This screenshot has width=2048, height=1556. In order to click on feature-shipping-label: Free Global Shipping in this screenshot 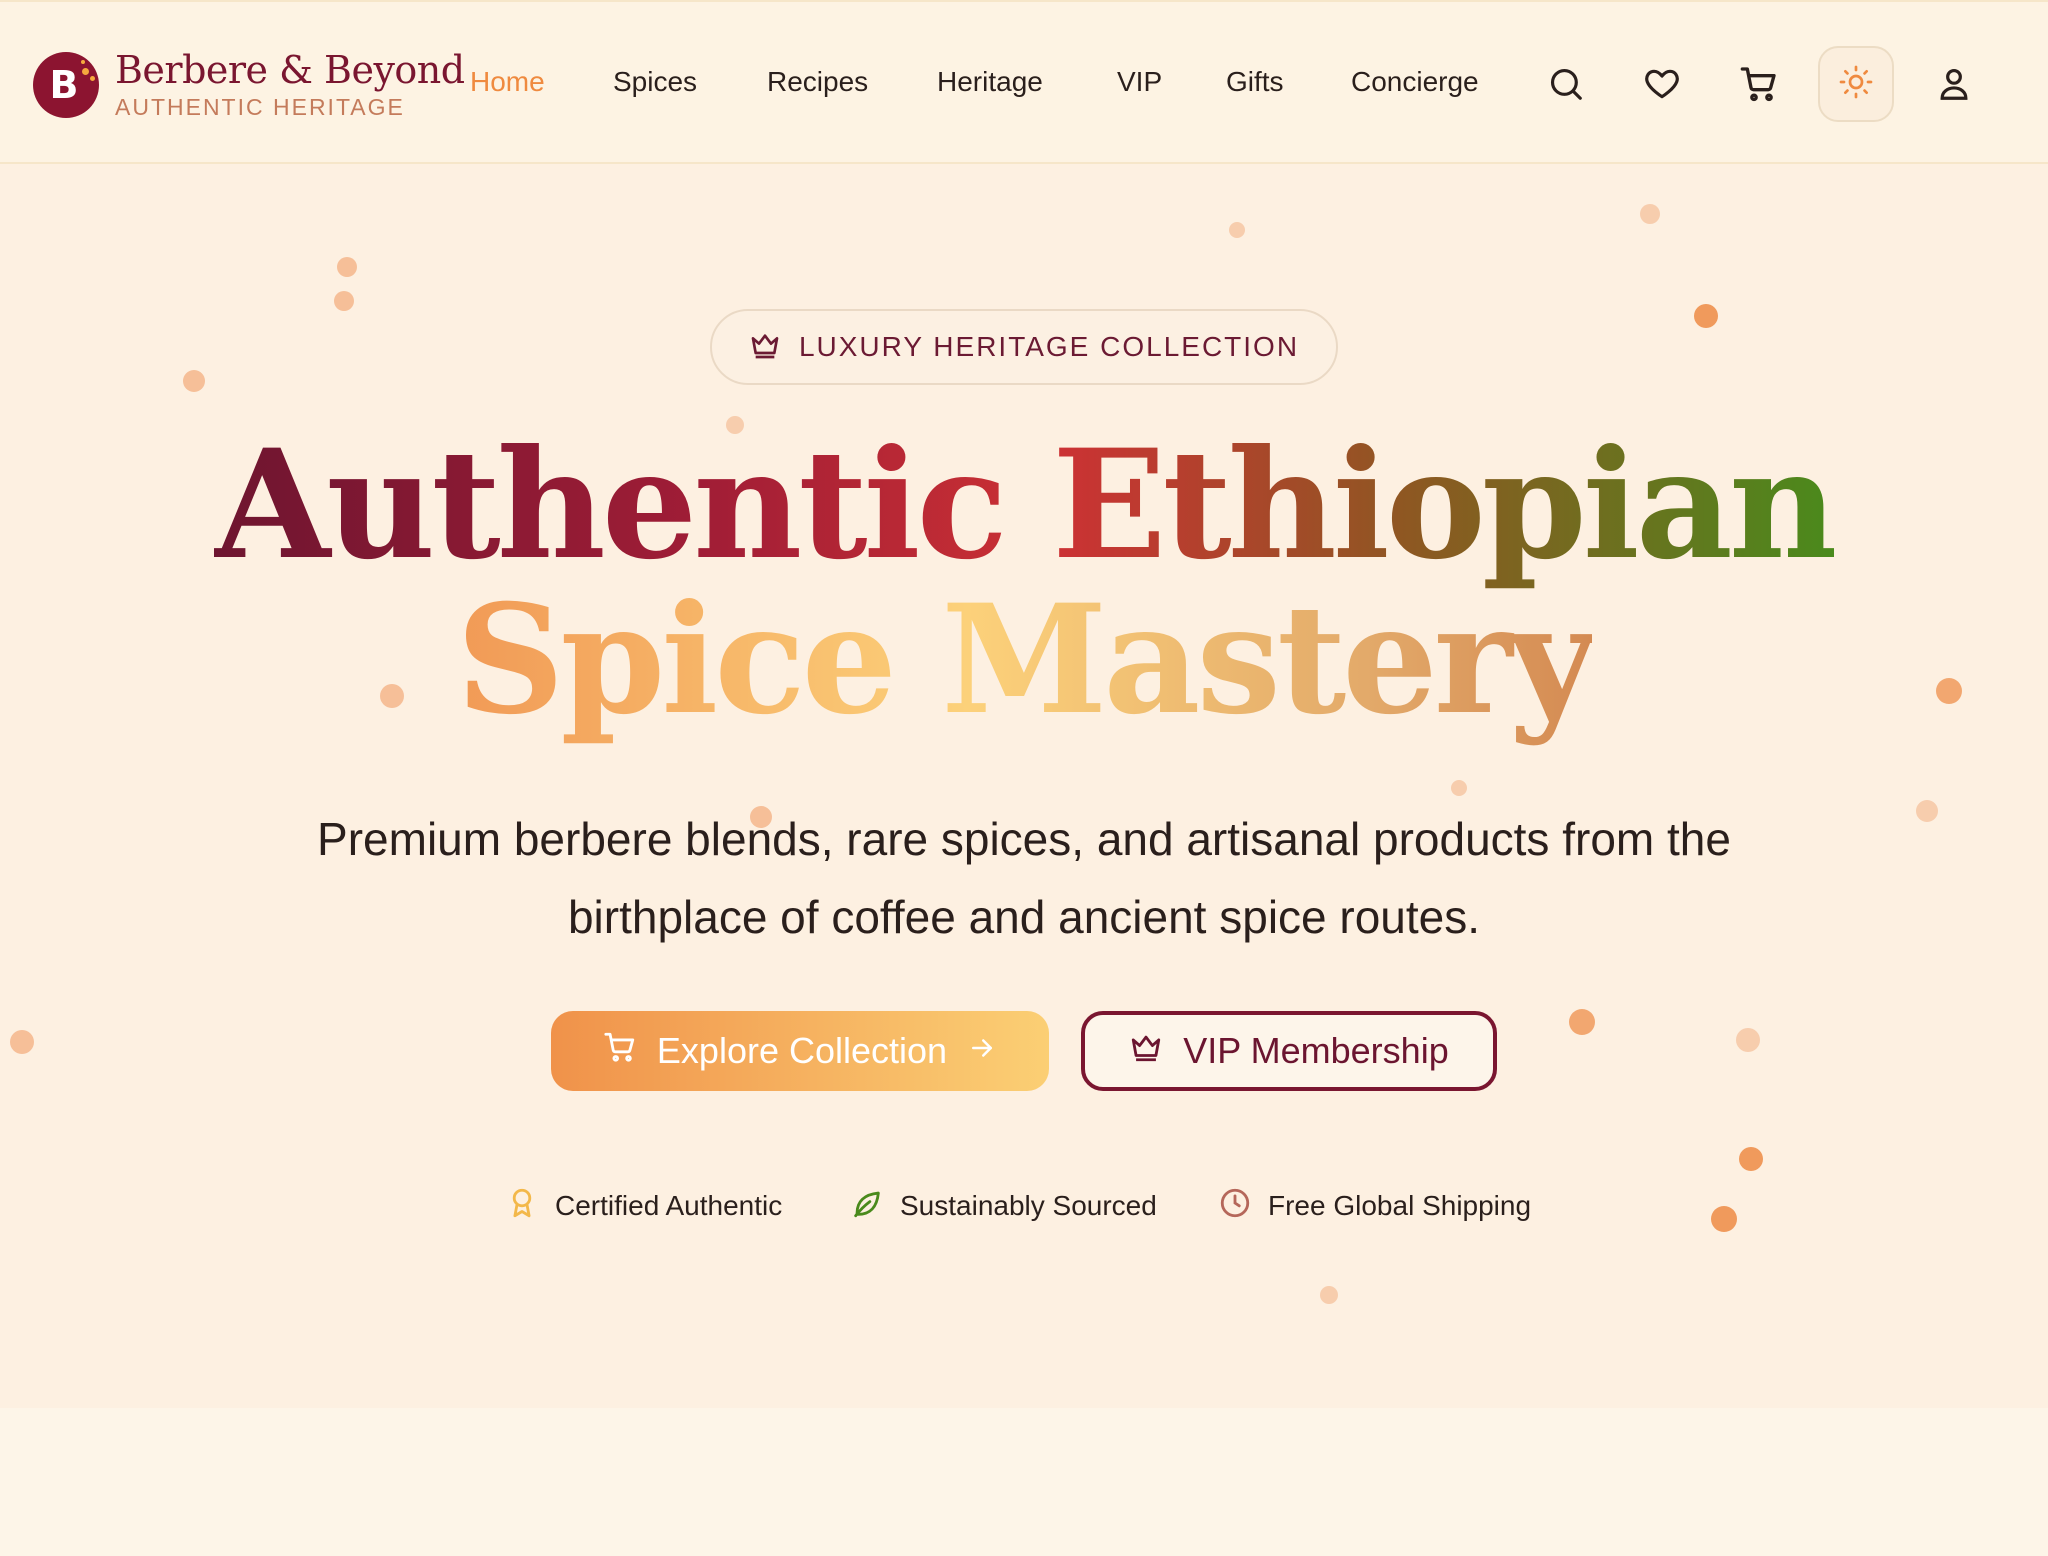, I will do `click(1400, 1205)`.